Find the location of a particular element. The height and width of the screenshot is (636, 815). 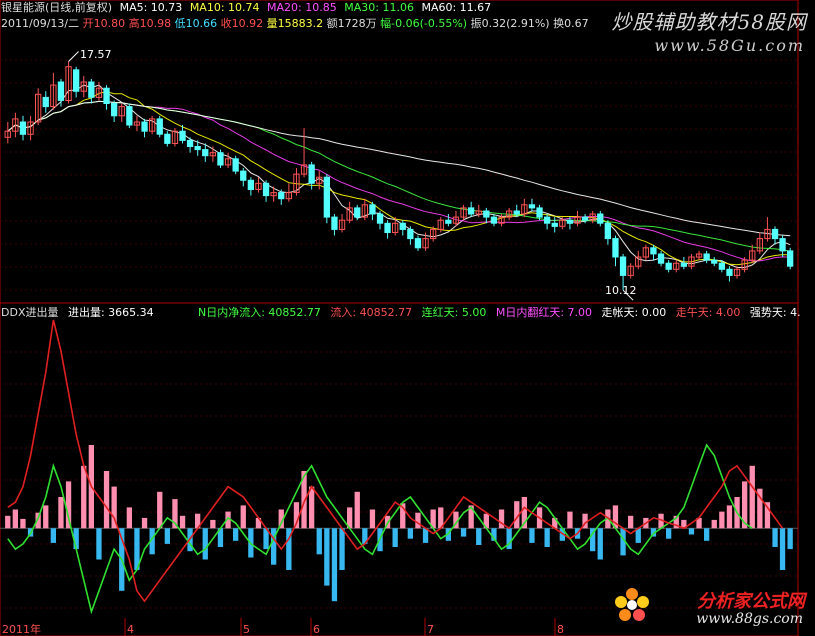

change-value: 幅-0.06(-0.55%) is located at coordinates (424, 23).